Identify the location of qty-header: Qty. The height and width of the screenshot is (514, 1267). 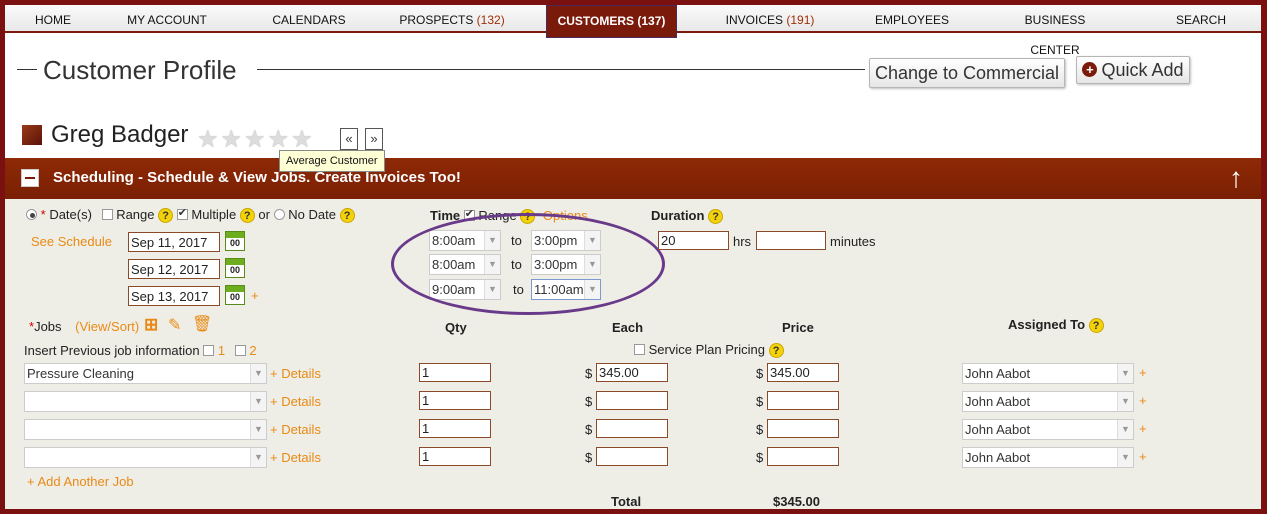
(456, 327).